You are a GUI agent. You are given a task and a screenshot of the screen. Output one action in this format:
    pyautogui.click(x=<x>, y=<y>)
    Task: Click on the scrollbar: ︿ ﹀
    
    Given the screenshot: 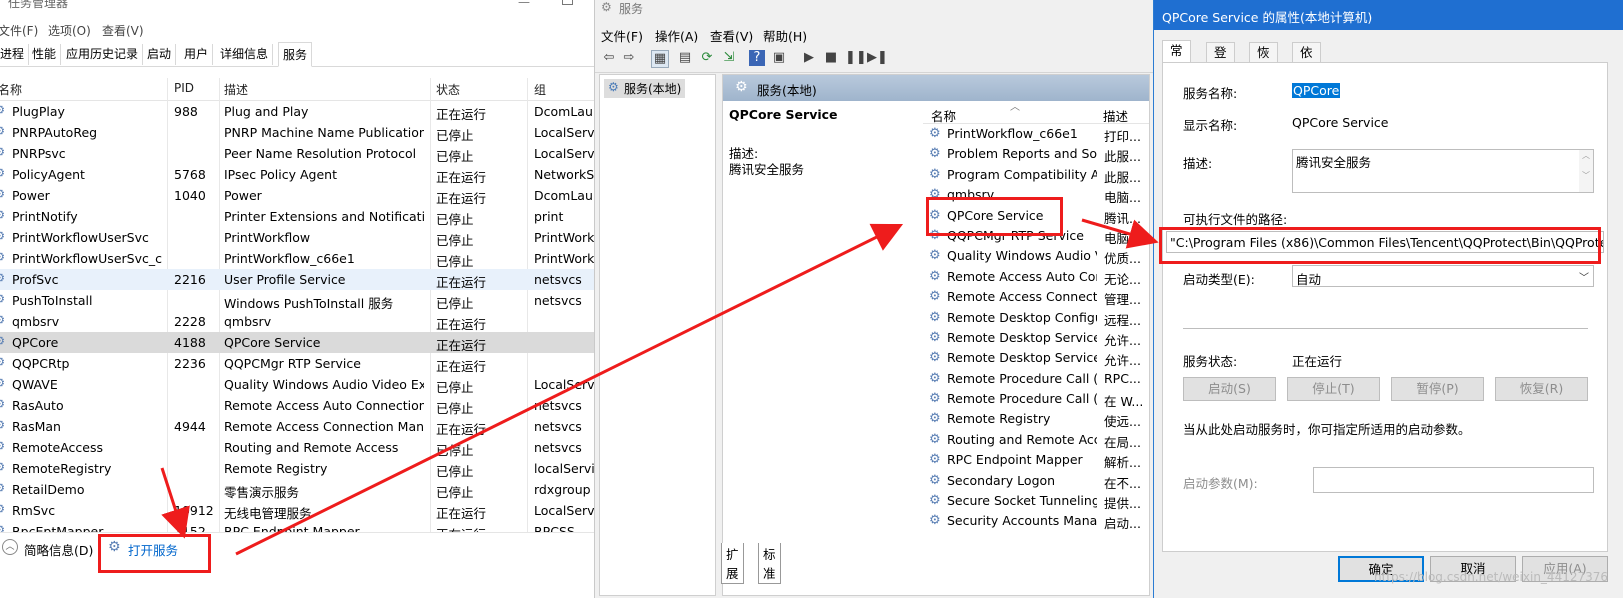 What is the action you would take?
    pyautogui.click(x=1586, y=171)
    